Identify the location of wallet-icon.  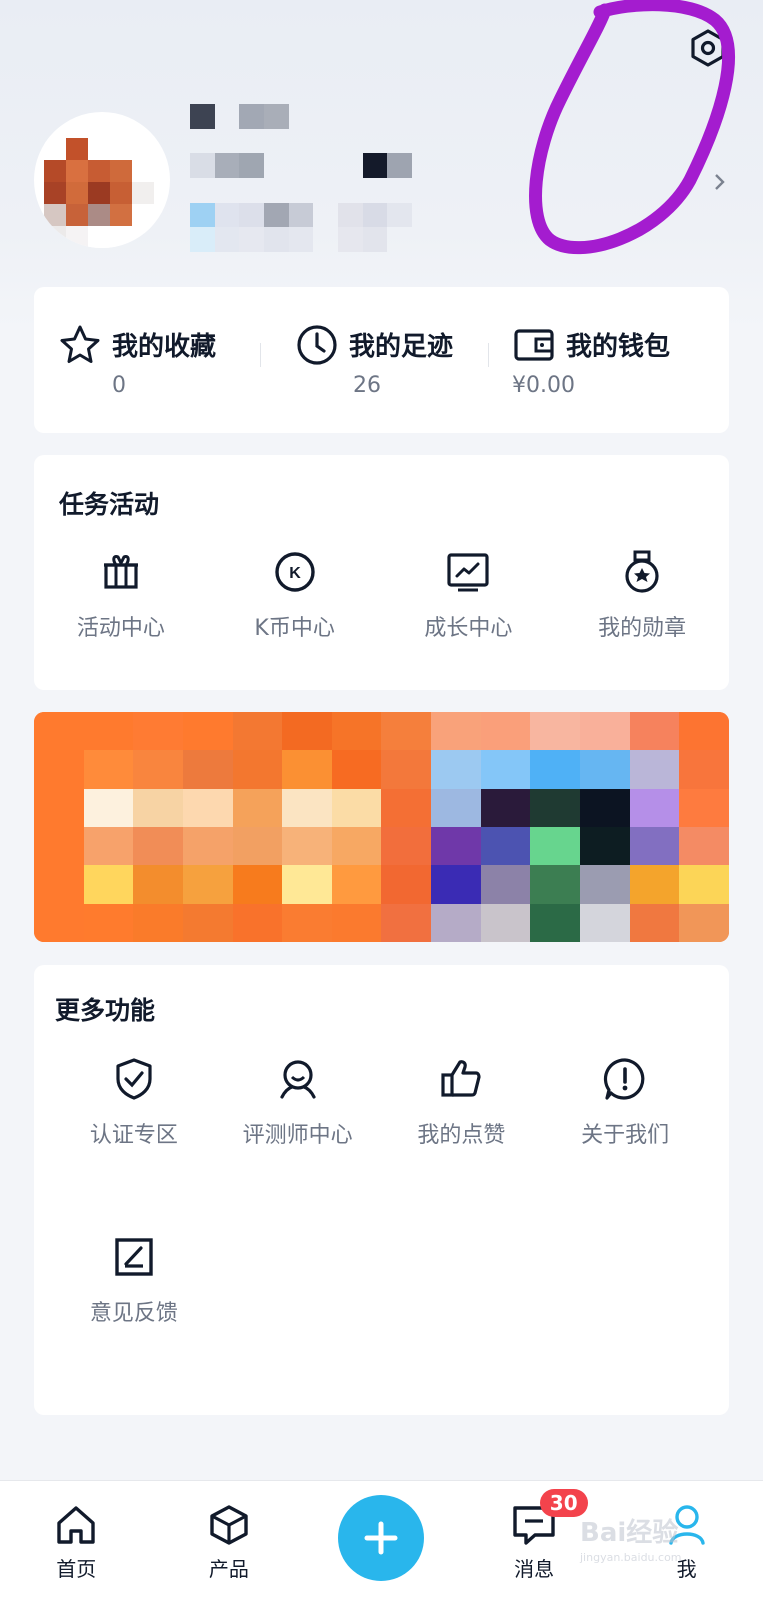
(534, 344).